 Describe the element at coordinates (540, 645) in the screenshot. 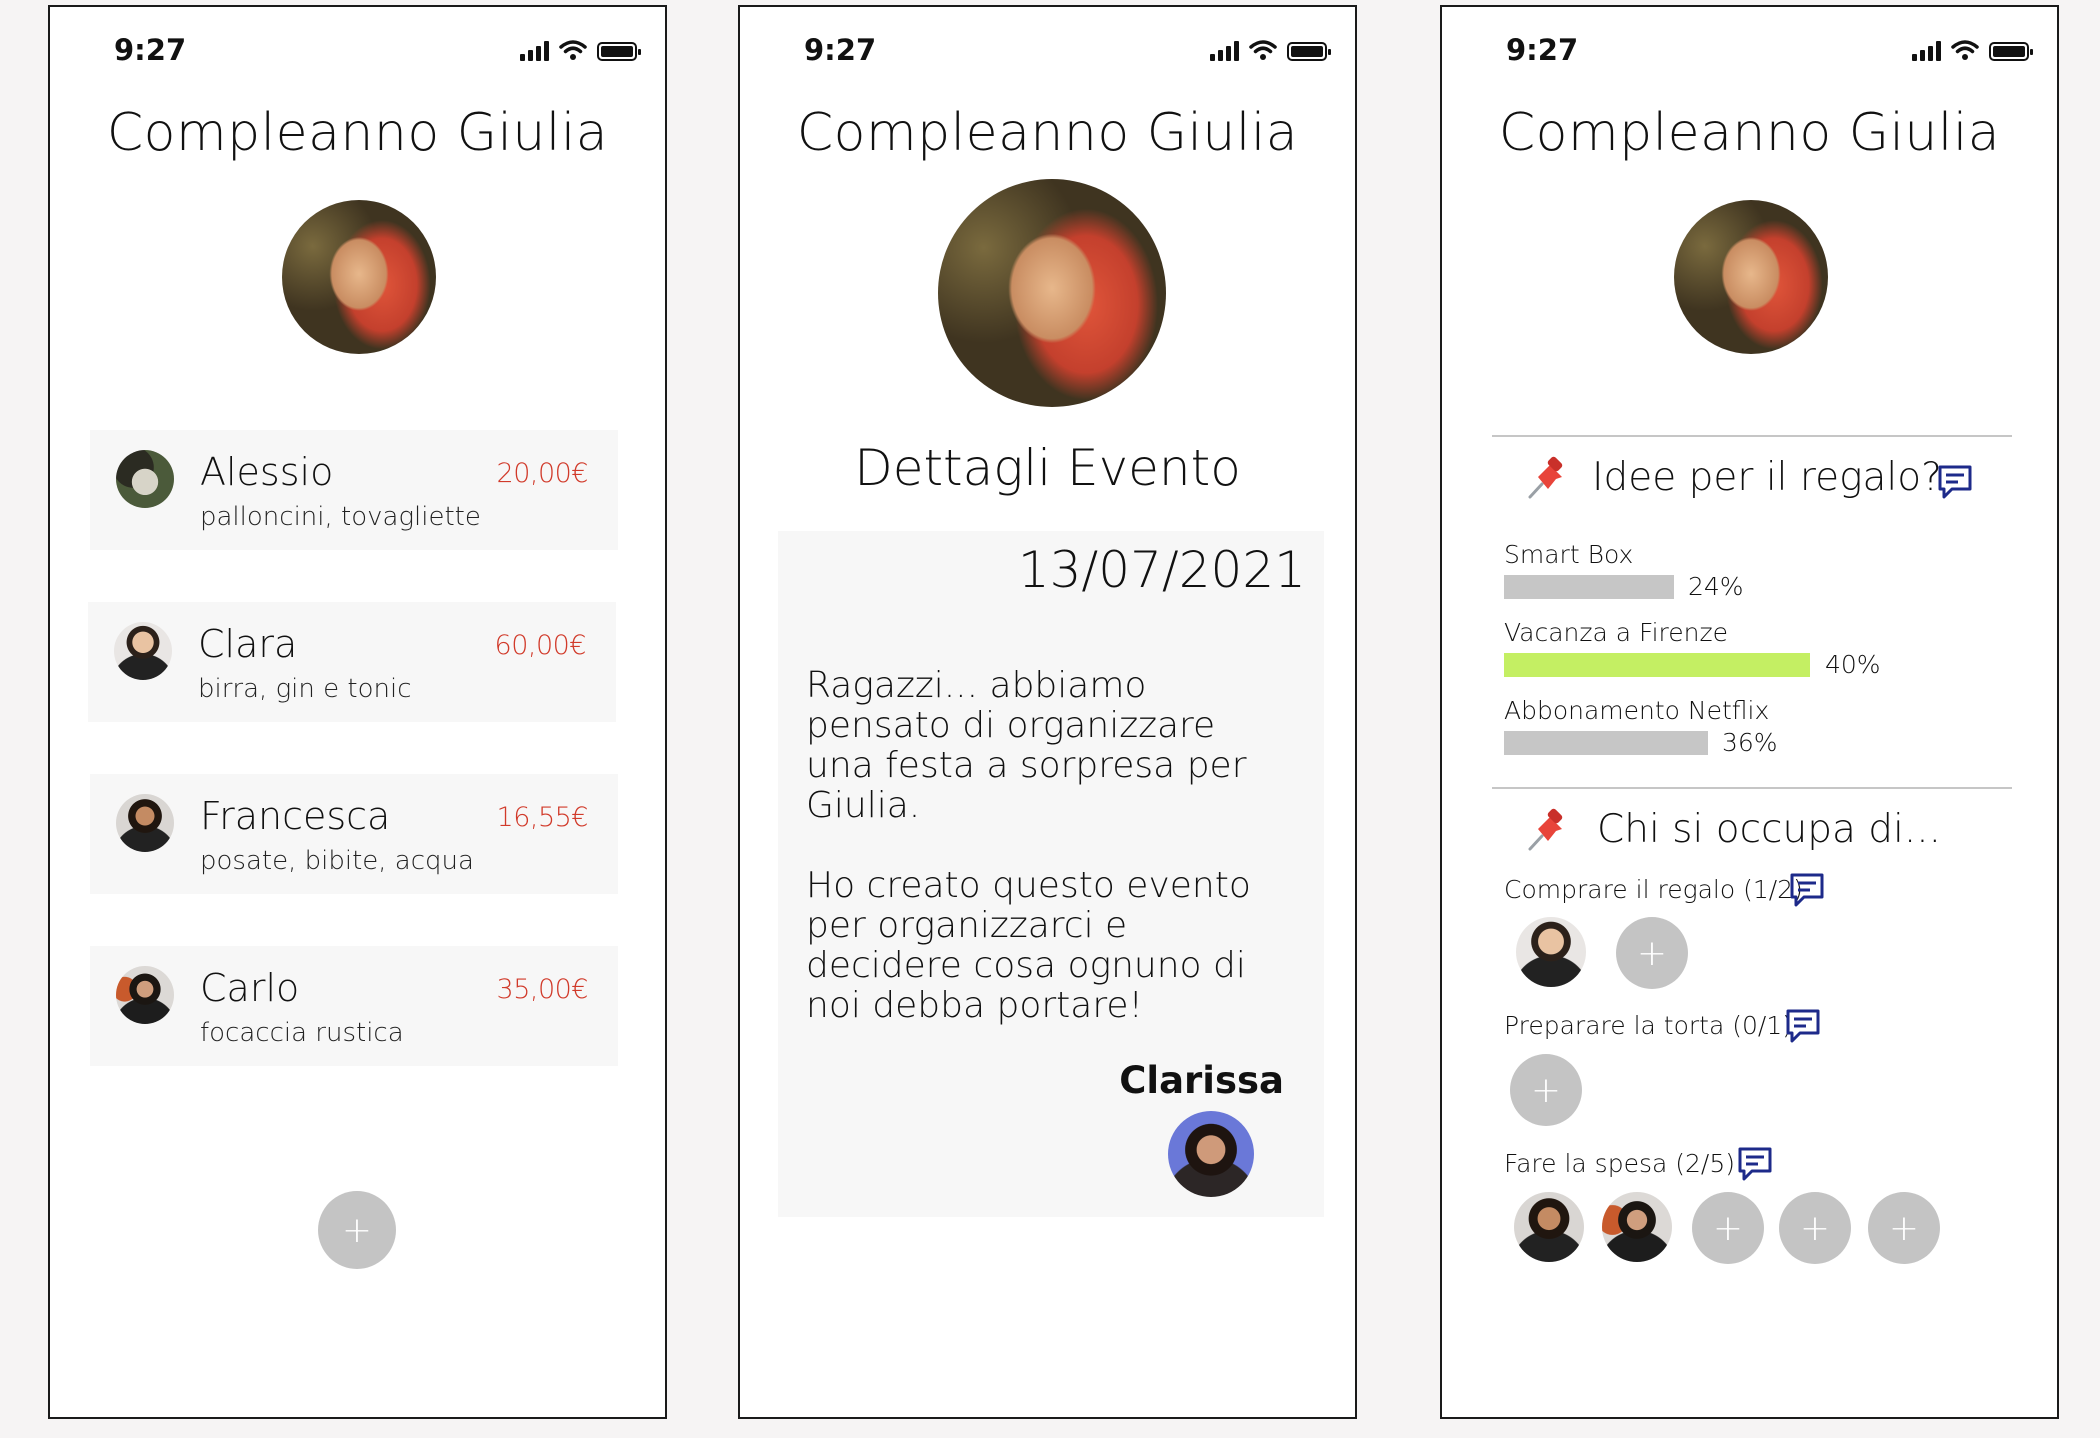

I see `contribution-price: 60,00€` at that location.